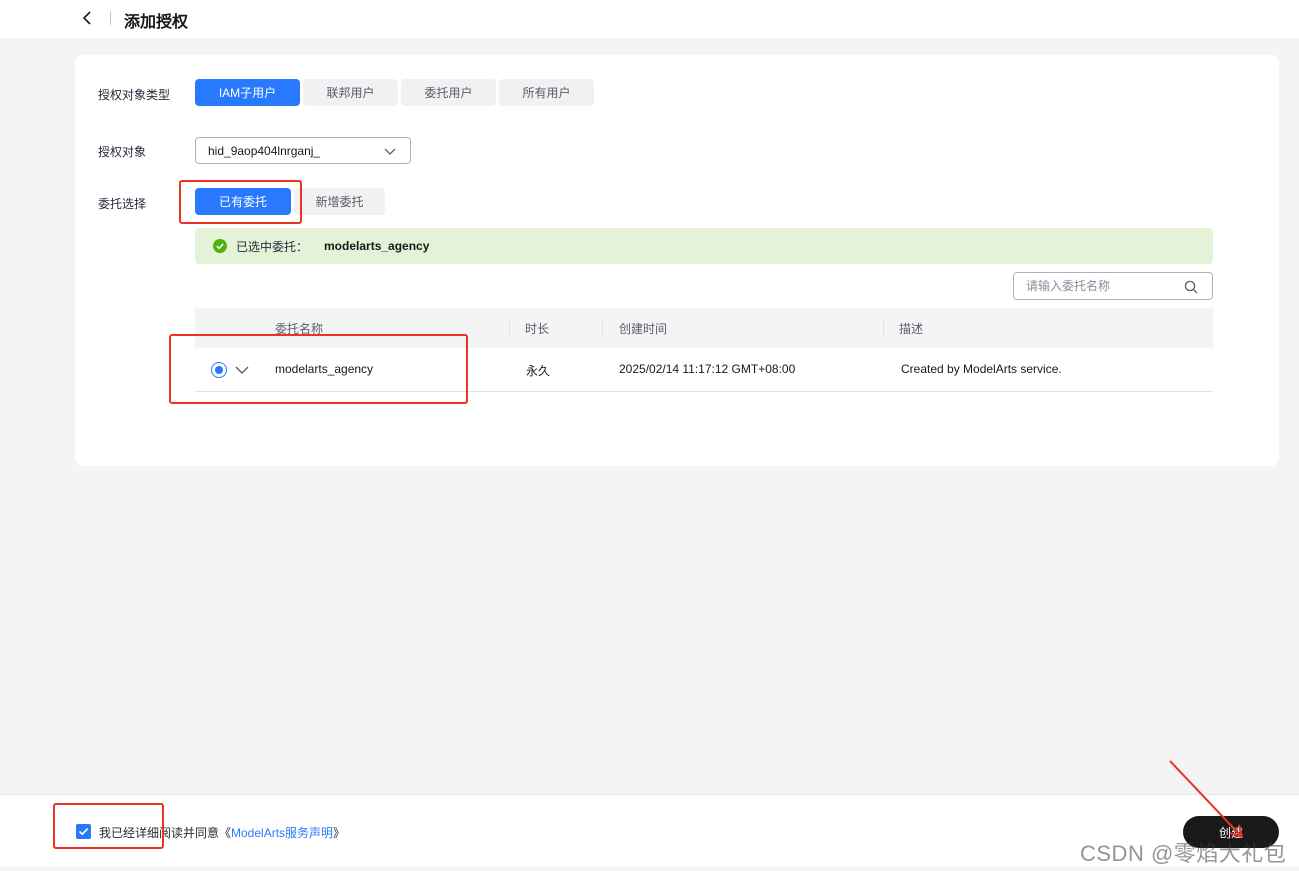 This screenshot has height=871, width=1299. Describe the element at coordinates (165, 833) in the screenshot. I see `agree-prefix: 我已经详细阅读并同意《` at that location.